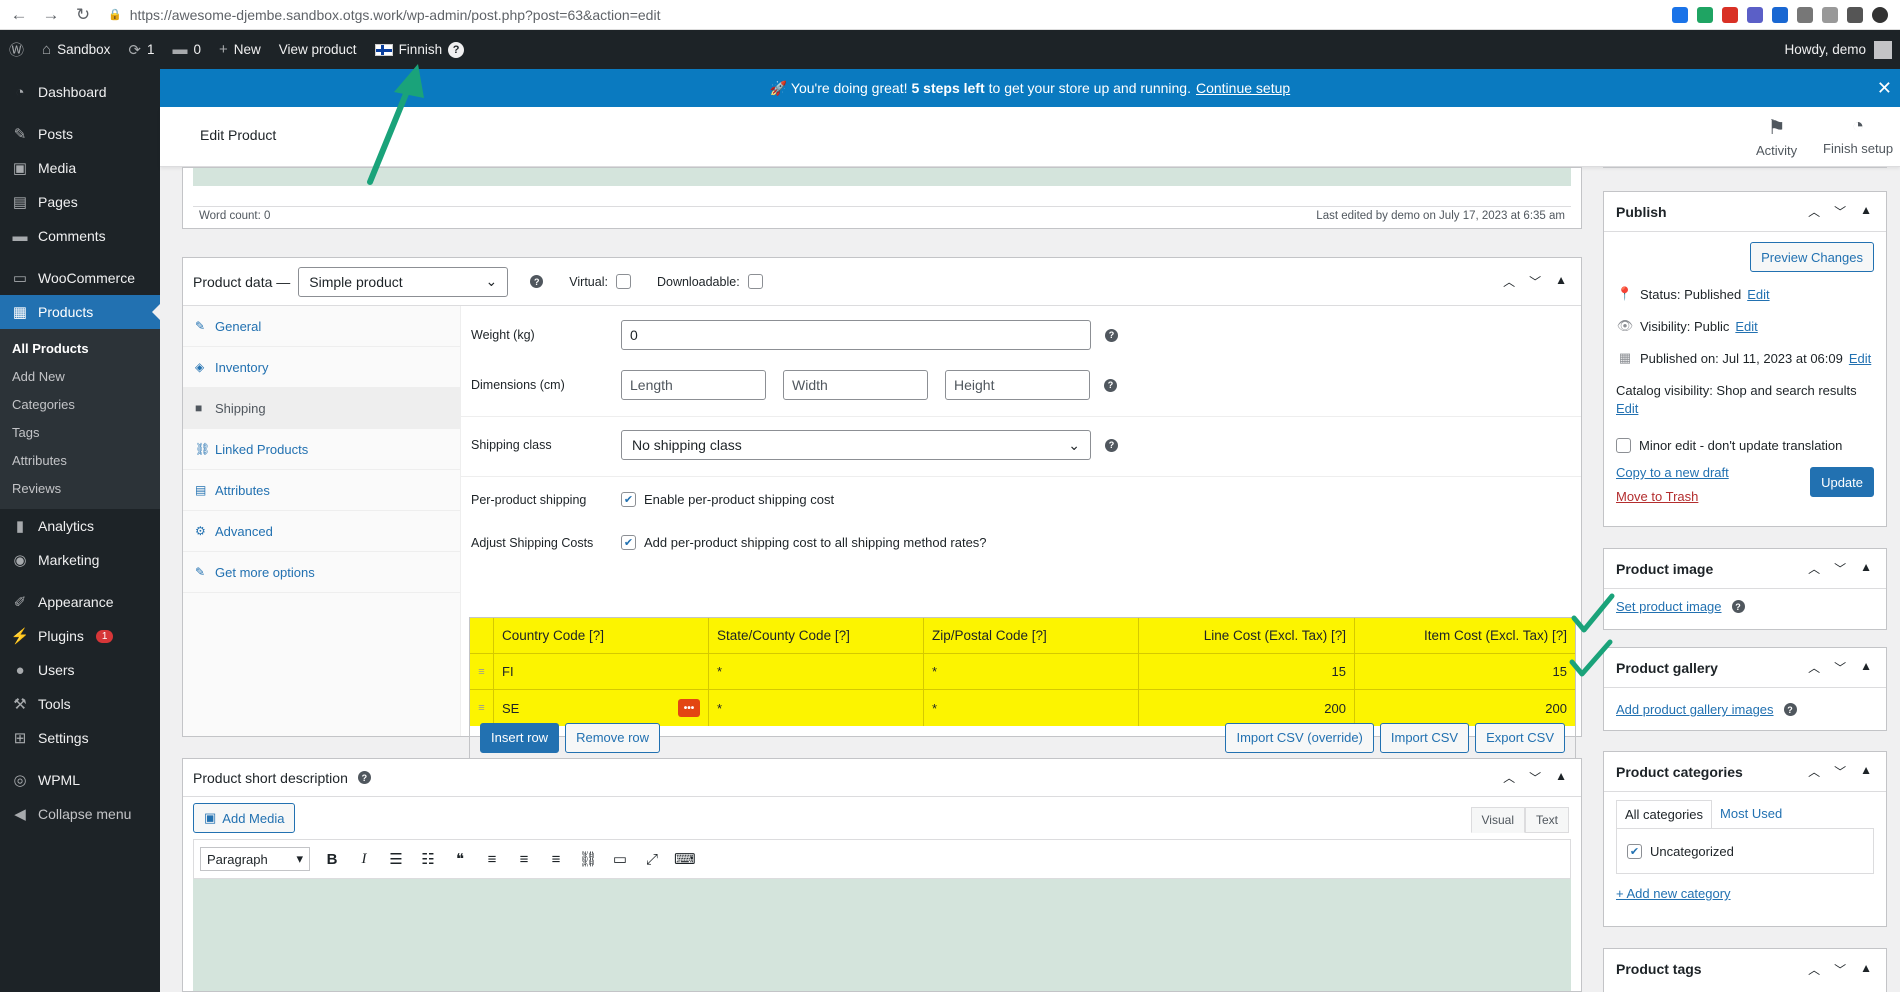 This screenshot has width=1900, height=992. I want to click on item-cost-input: 15, so click(1465, 671).